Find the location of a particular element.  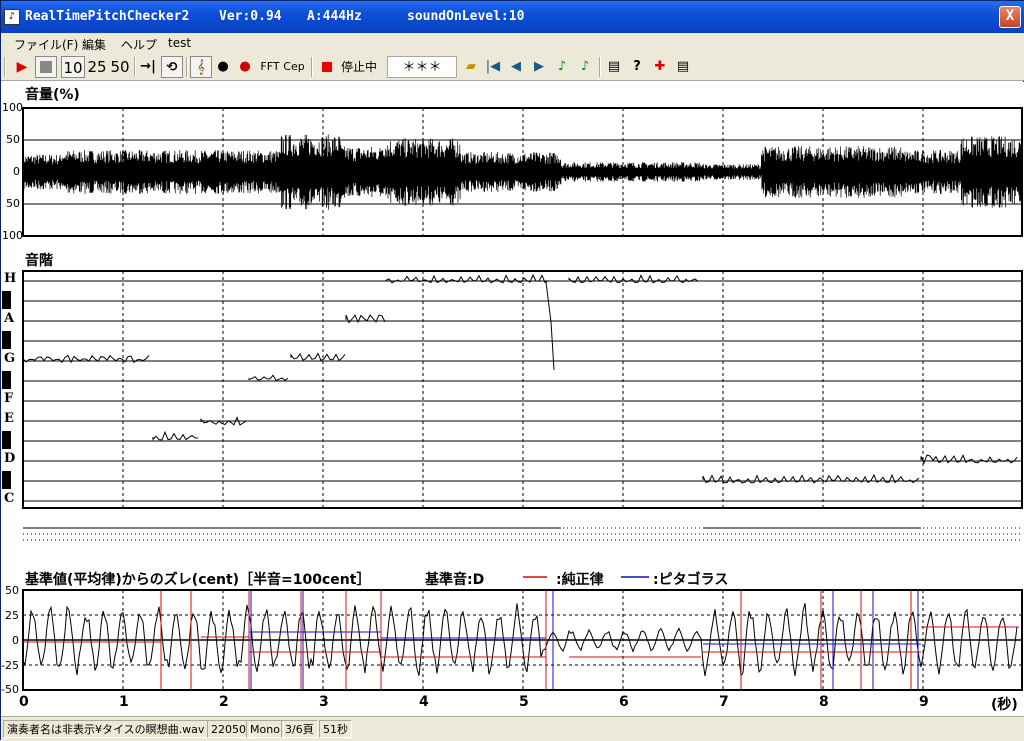

loop-icon: ⟲ is located at coordinates (172, 67).